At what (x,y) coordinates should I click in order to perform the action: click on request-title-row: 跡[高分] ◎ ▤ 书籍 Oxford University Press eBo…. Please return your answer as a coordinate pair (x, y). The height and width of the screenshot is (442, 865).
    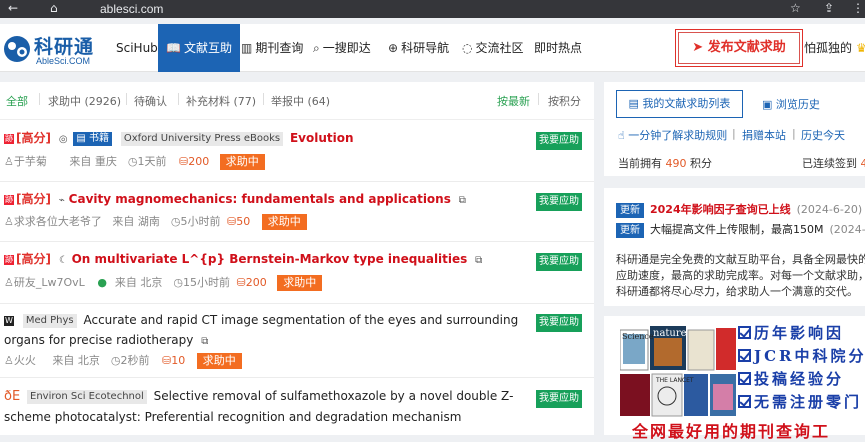
    Looking at the image, I should click on (266, 139).